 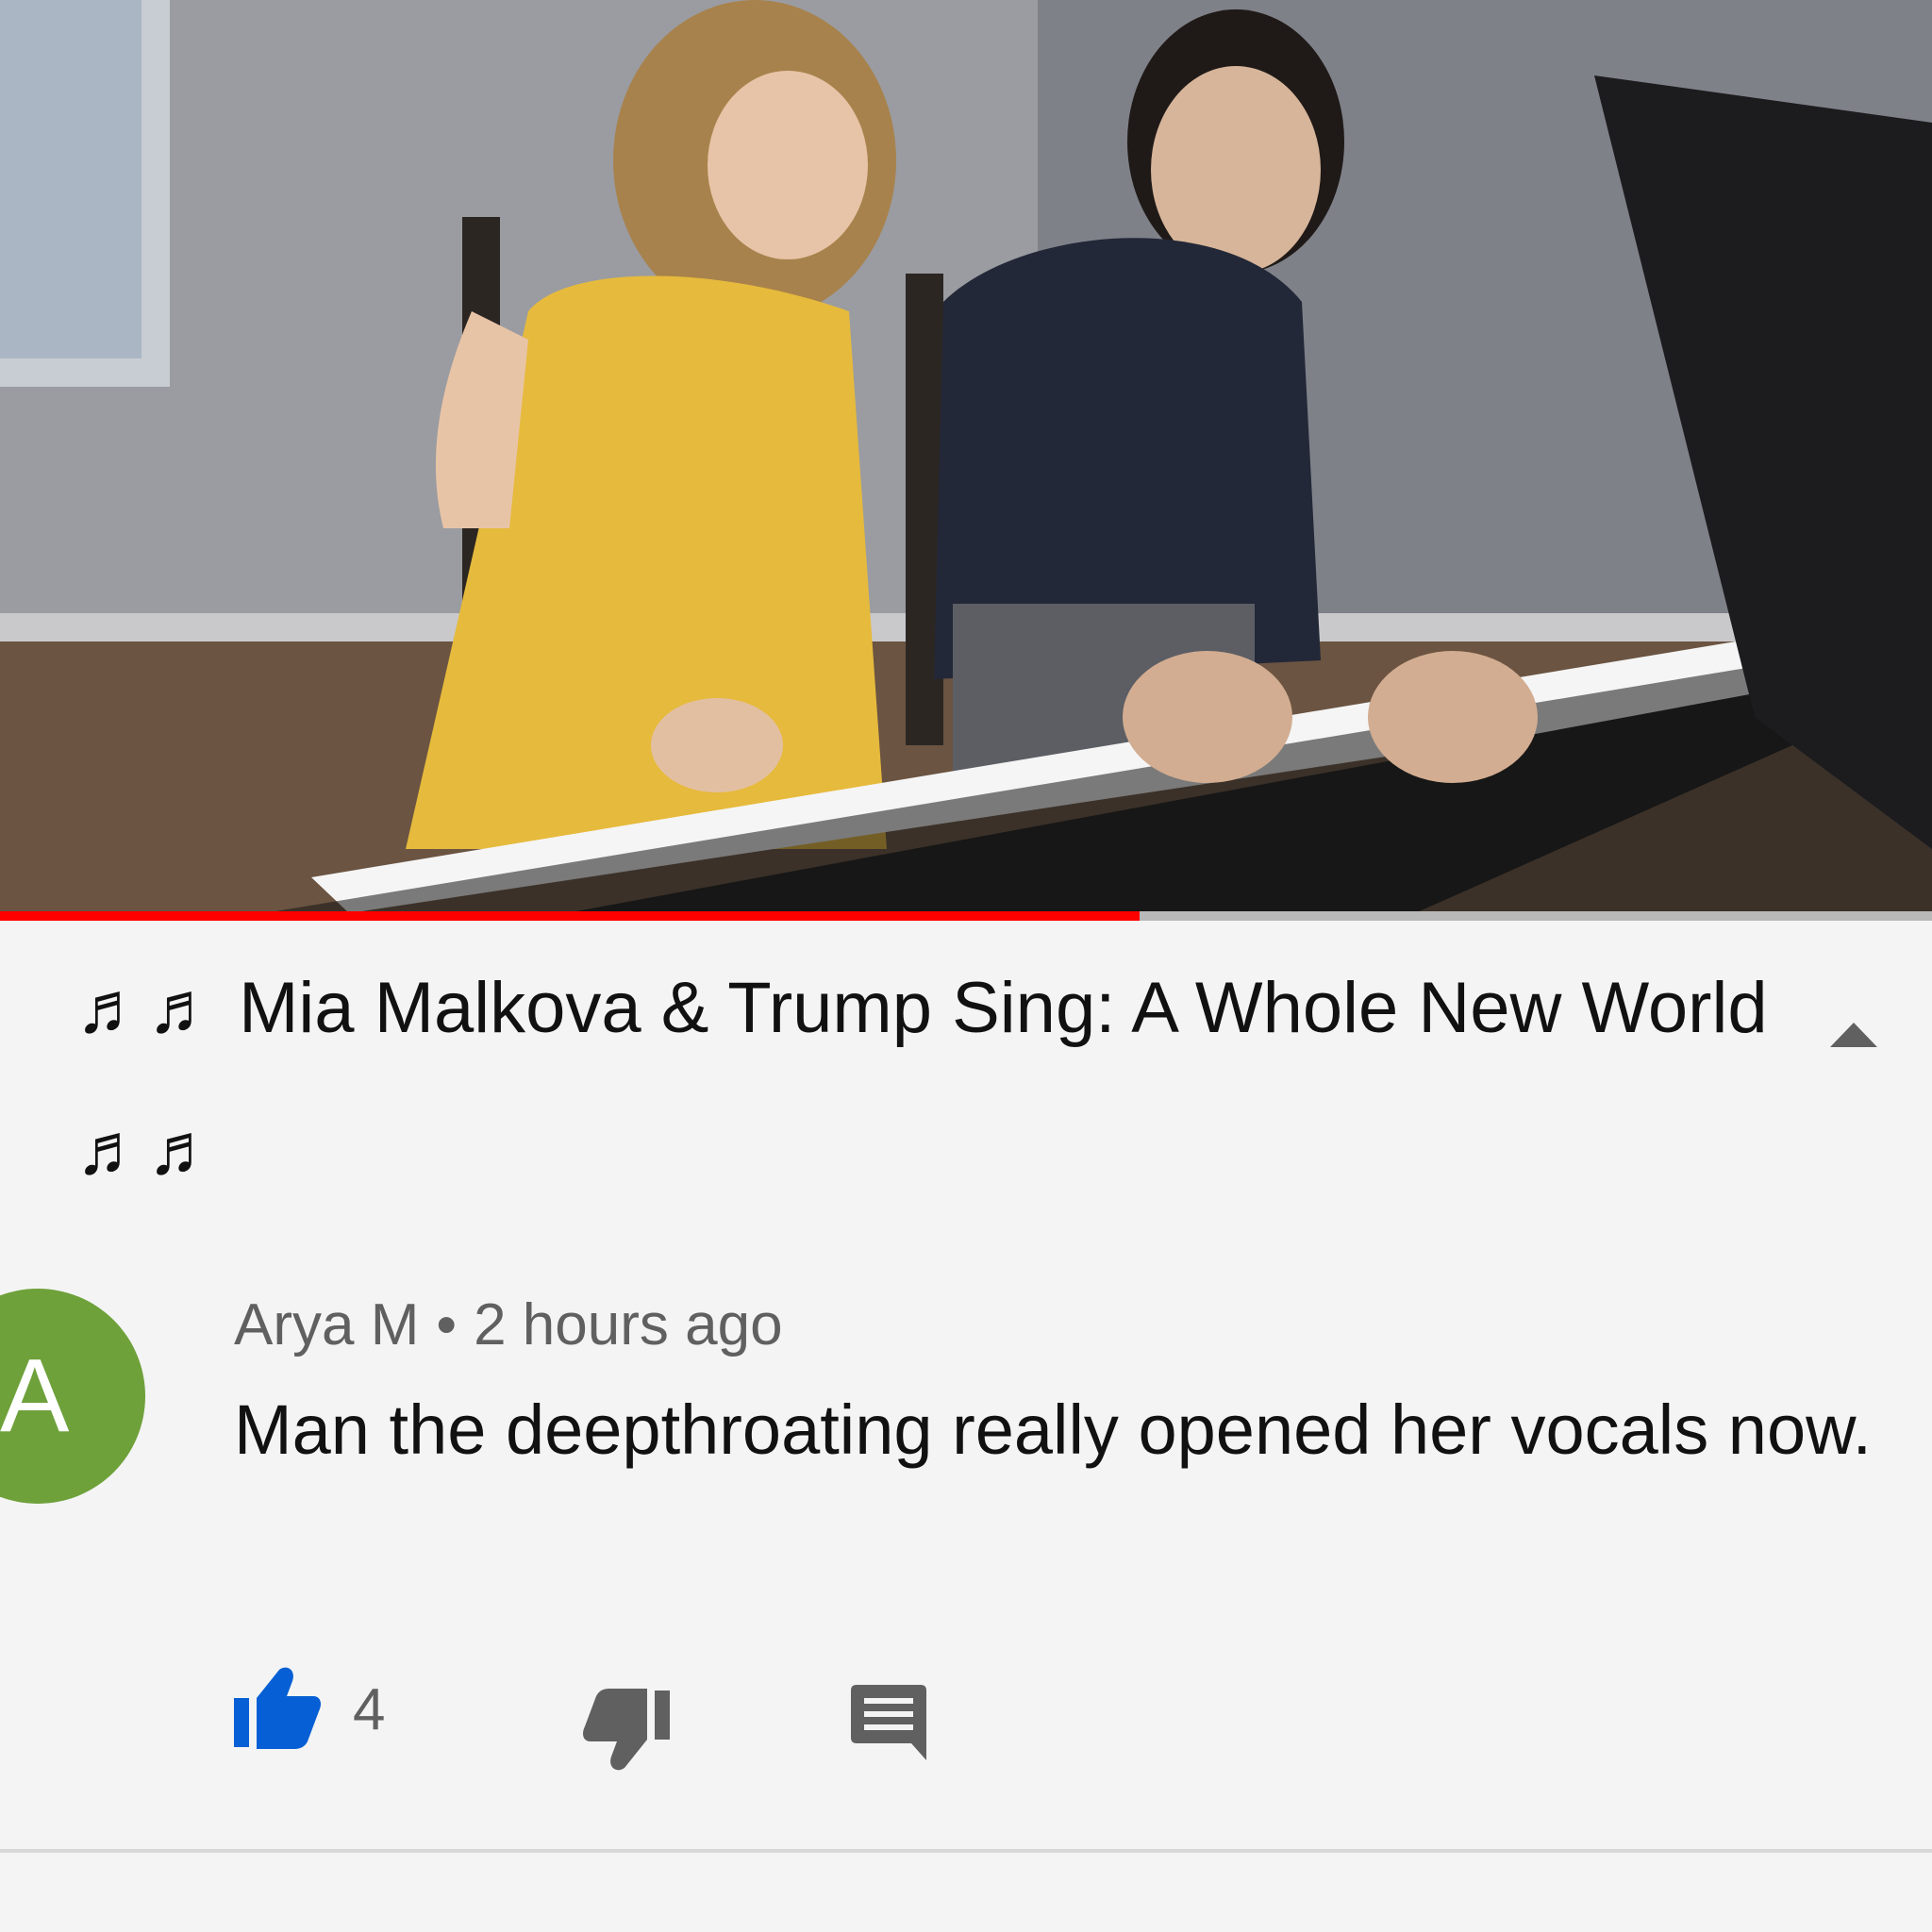 What do you see at coordinates (326, 1324) in the screenshot?
I see `comment-author: Arya M` at bounding box center [326, 1324].